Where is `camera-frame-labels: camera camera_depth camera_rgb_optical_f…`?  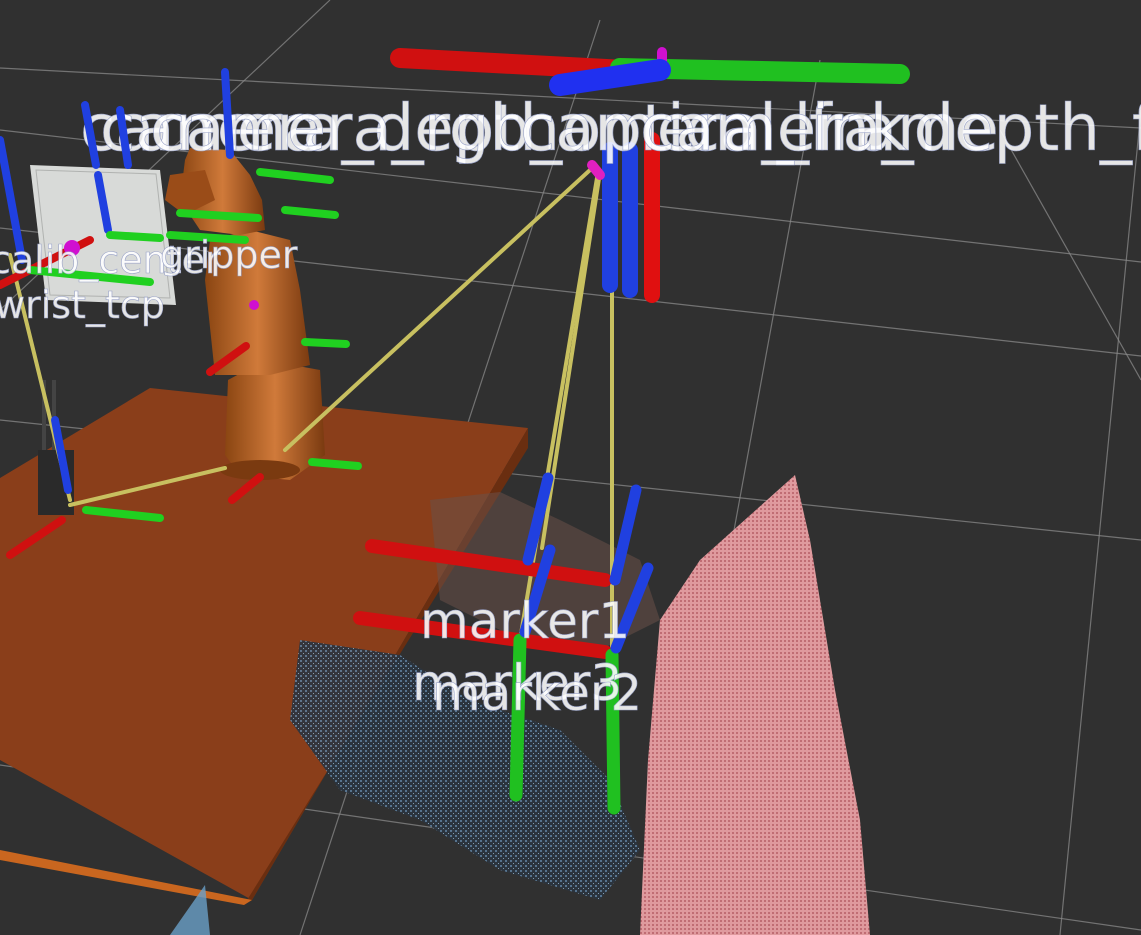
camera-frame-labels: camera camera_depth camera_rgb_optical_f… is located at coordinates (610, 129).